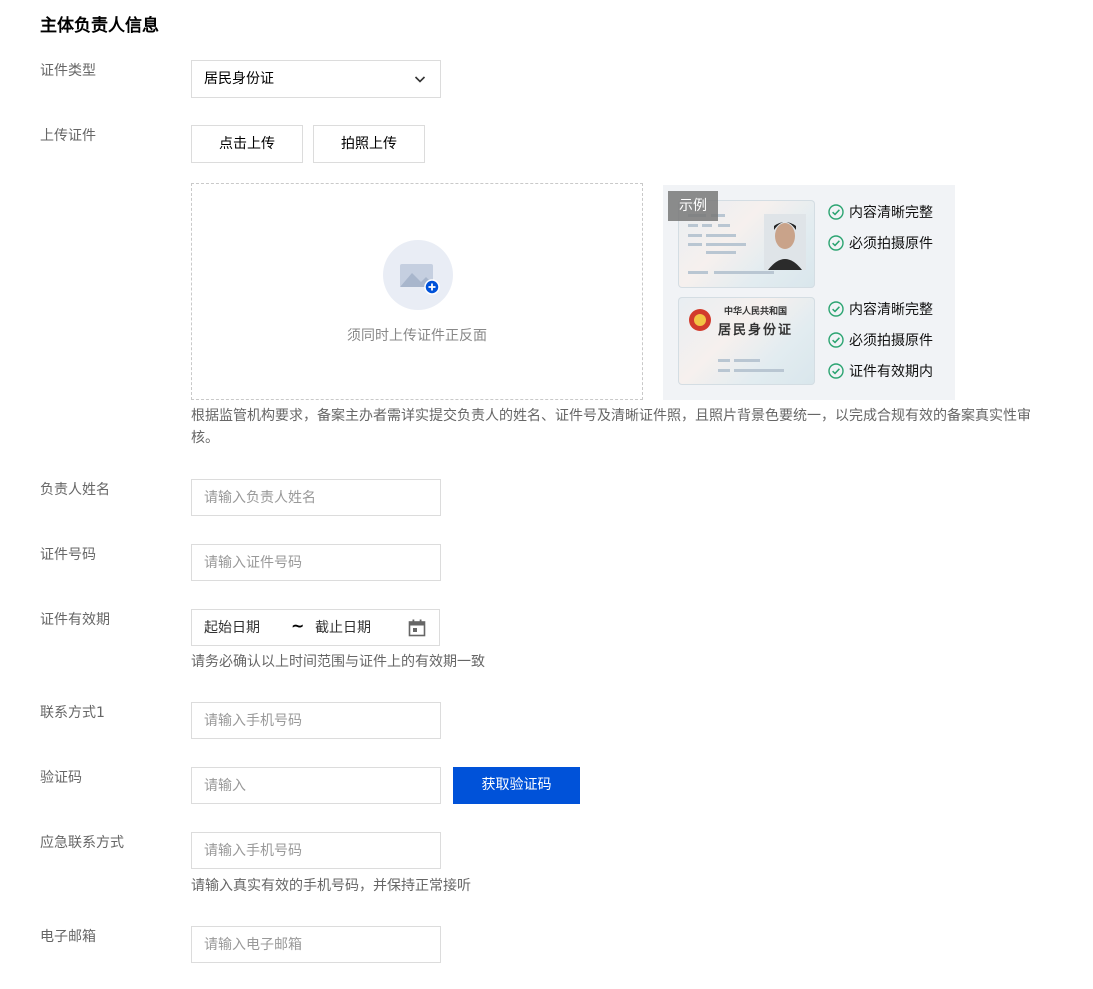  Describe the element at coordinates (239, 79) in the screenshot. I see `id-type-value: 居民身份证` at that location.